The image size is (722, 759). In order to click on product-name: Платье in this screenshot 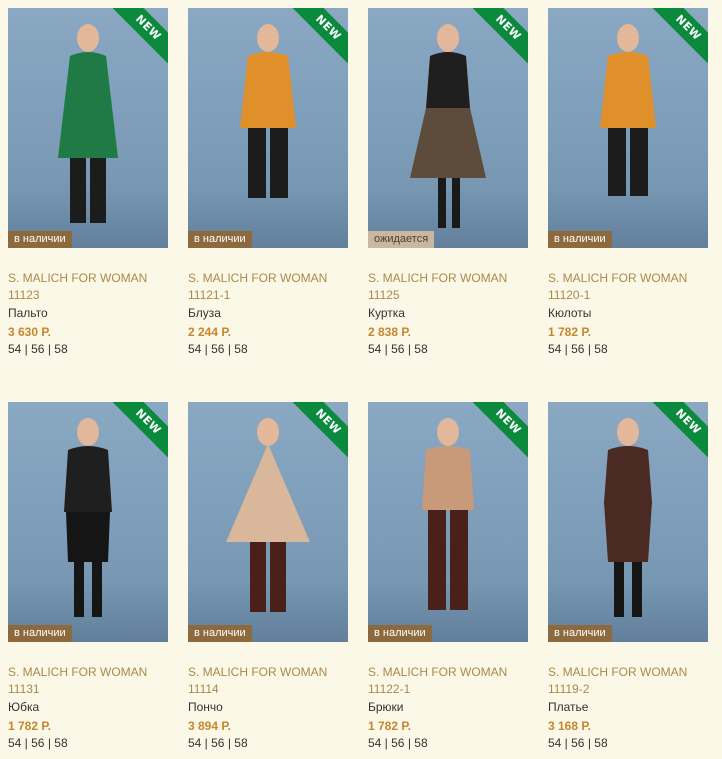, I will do `click(629, 707)`.